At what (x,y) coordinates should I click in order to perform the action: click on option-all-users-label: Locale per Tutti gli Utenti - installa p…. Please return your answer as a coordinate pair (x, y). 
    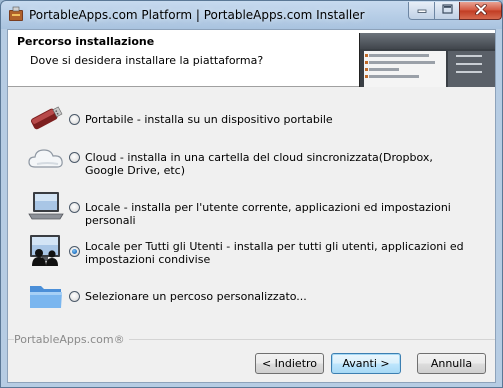
    Looking at the image, I should click on (274, 253).